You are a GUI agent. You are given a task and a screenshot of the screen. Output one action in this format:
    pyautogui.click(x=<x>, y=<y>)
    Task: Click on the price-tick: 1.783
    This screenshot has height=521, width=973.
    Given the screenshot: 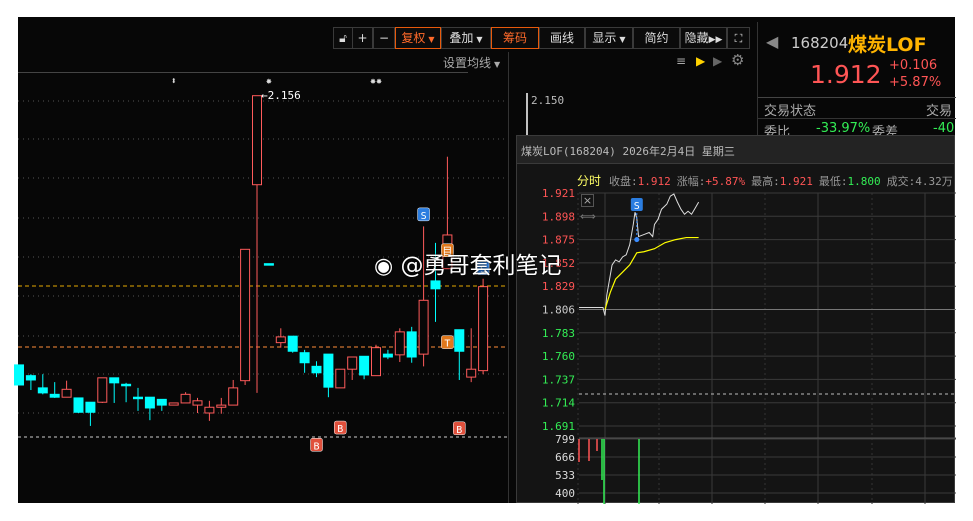 What is the action you would take?
    pyautogui.click(x=558, y=333)
    